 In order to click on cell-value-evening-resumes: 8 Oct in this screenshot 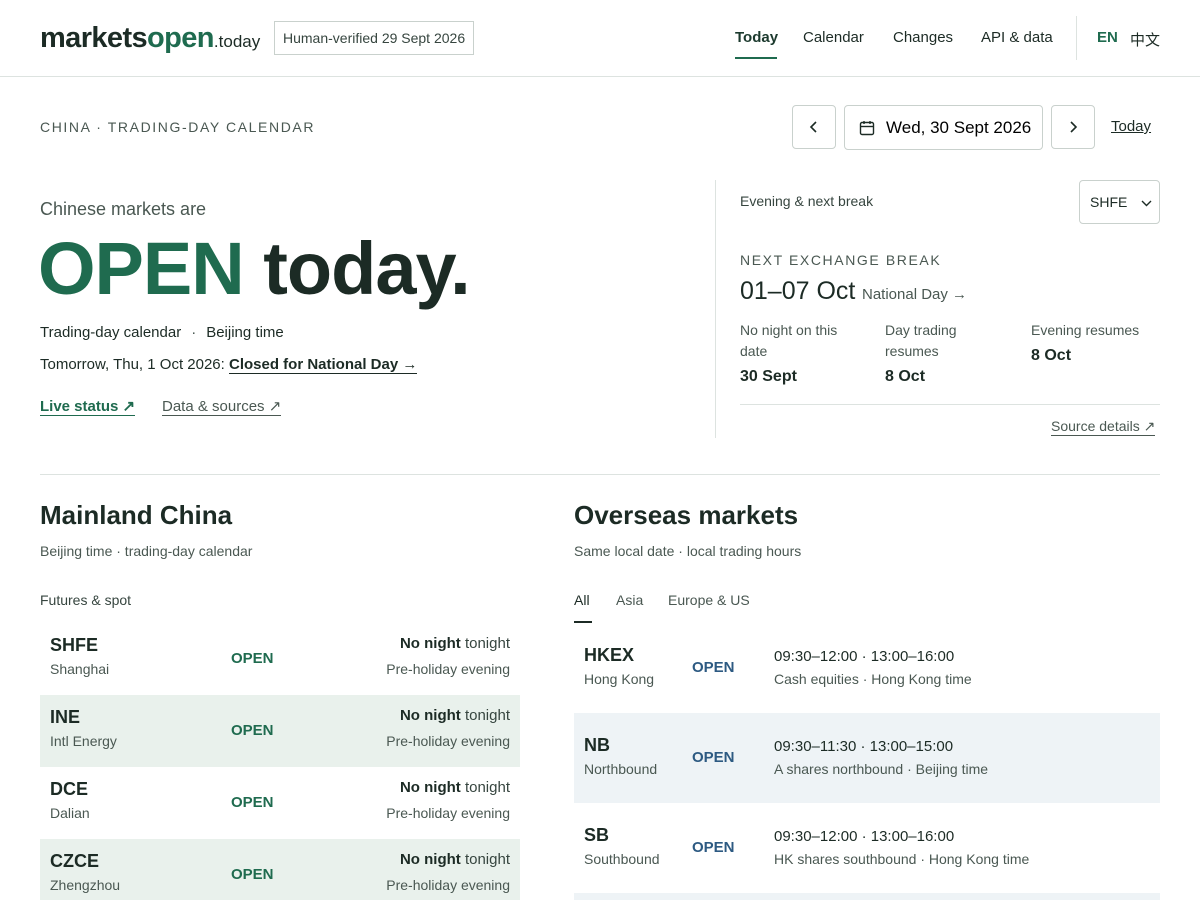, I will do `click(1051, 355)`.